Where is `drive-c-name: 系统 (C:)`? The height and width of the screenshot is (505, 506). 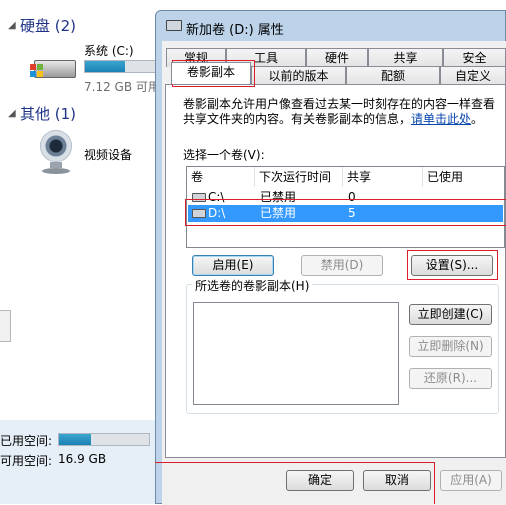 drive-c-name: 系统 (C:) is located at coordinates (109, 50).